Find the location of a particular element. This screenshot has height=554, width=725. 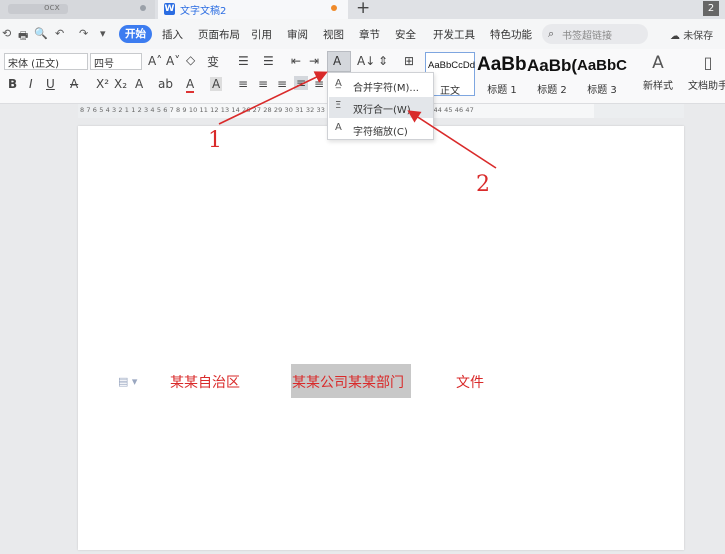

annotation-label-2: 2 is located at coordinates (483, 184).